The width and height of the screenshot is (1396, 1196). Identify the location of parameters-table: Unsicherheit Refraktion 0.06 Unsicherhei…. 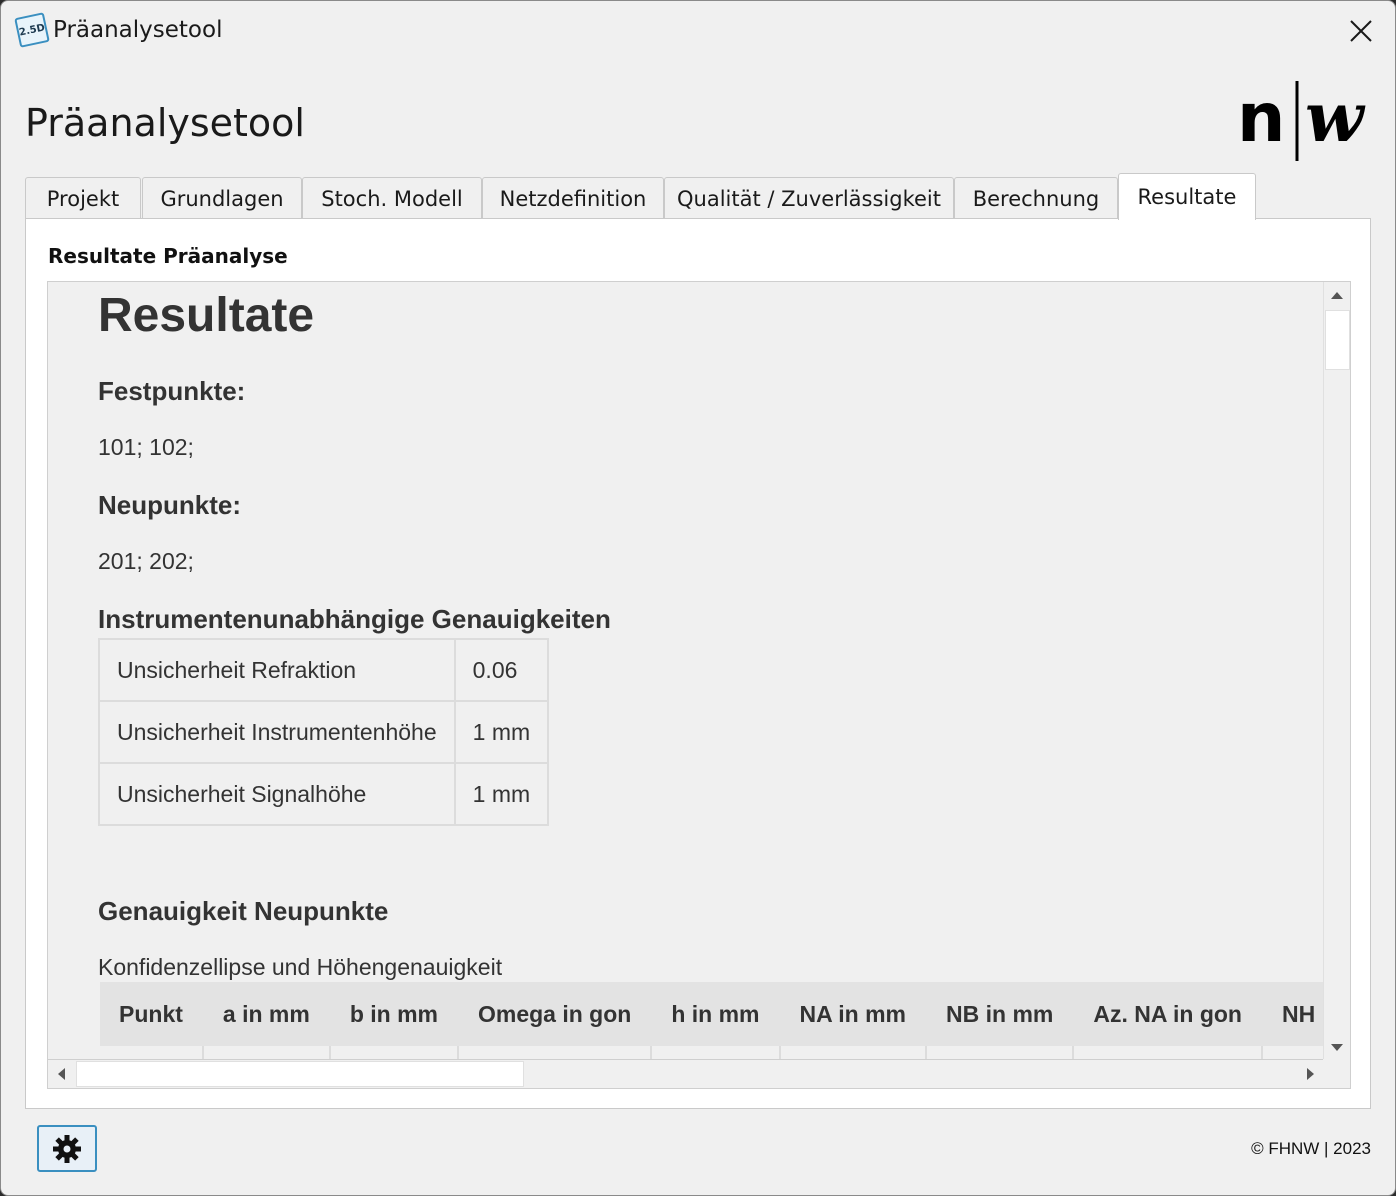
(324, 732).